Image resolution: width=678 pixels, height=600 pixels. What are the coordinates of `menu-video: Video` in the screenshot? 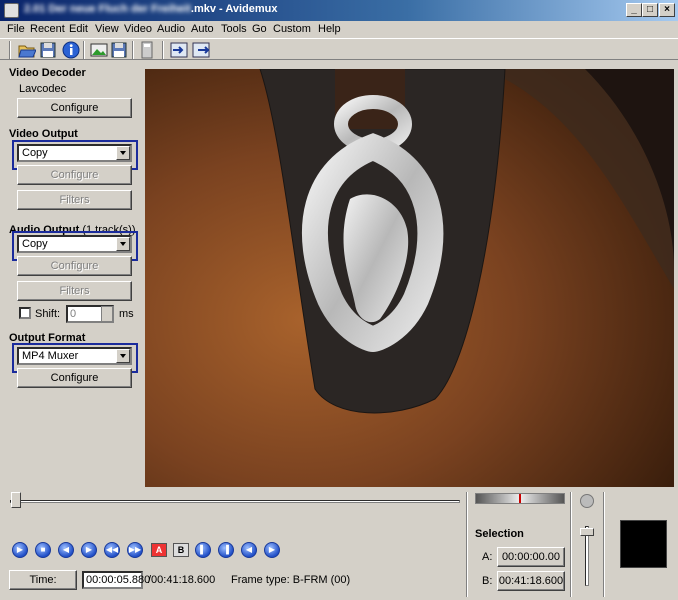 It's located at (138, 29).